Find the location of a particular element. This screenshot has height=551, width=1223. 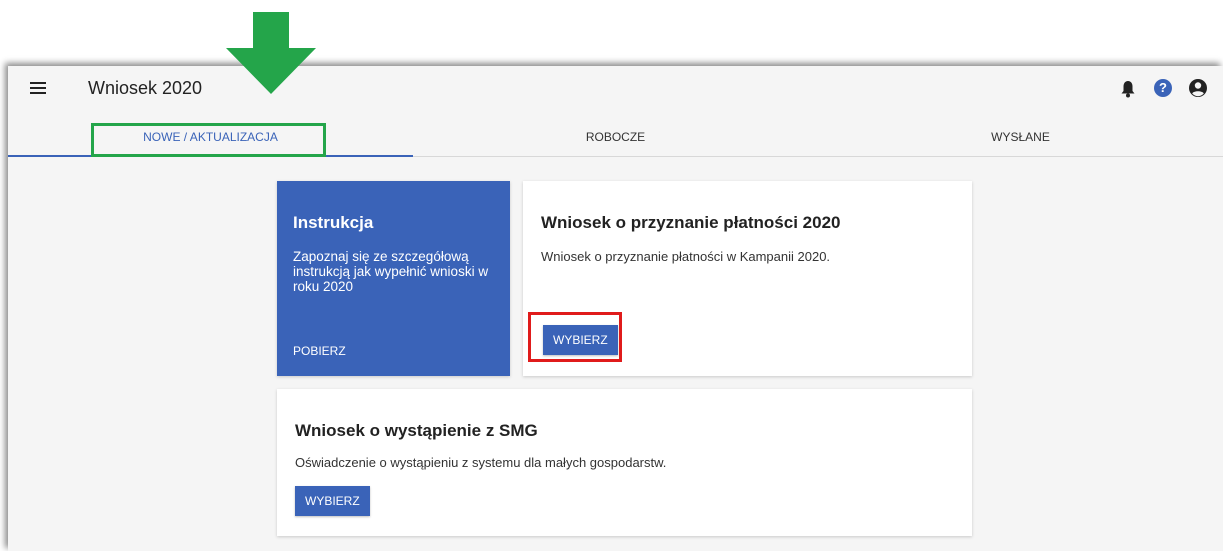

help-icon: ? is located at coordinates (1163, 88).